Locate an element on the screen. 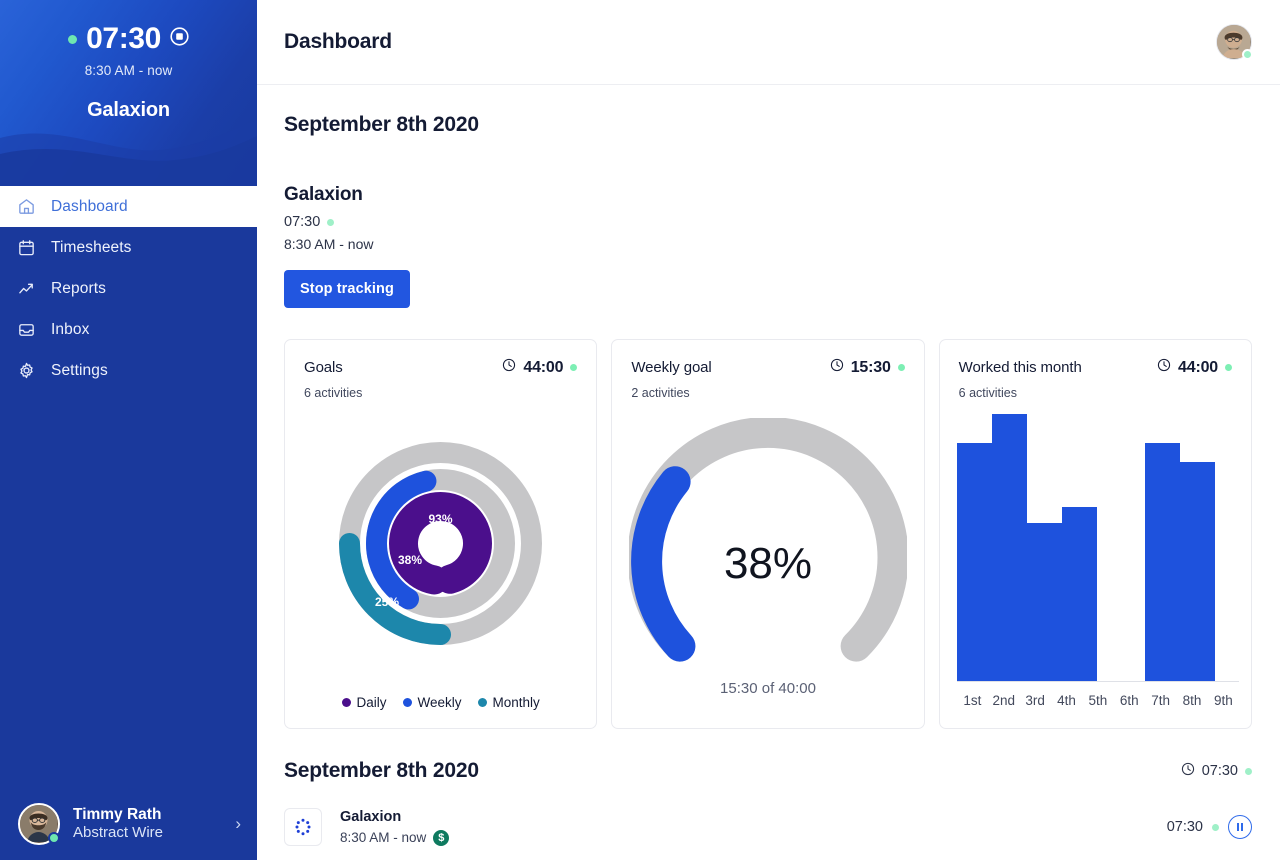 This screenshot has width=1280, height=860. gauge-caption: 15:30 of 40:00 is located at coordinates (768, 688).